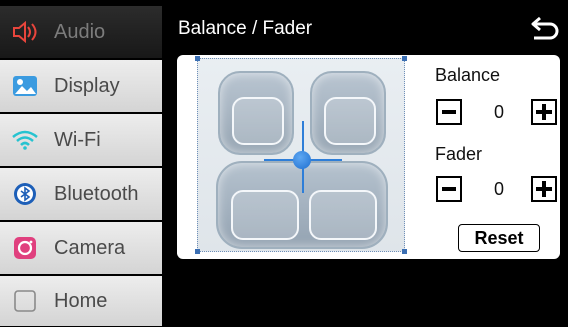  What do you see at coordinates (25, 301) in the screenshot?
I see `home-icon` at bounding box center [25, 301].